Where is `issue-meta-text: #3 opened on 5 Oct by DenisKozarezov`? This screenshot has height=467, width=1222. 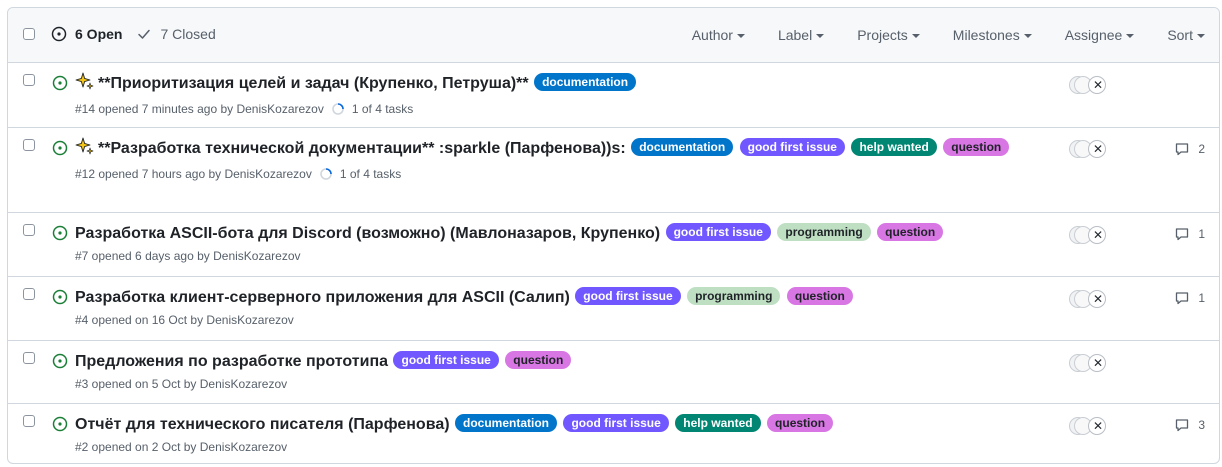
issue-meta-text: #3 opened on 5 Oct by DenisKozarezov is located at coordinates (181, 384).